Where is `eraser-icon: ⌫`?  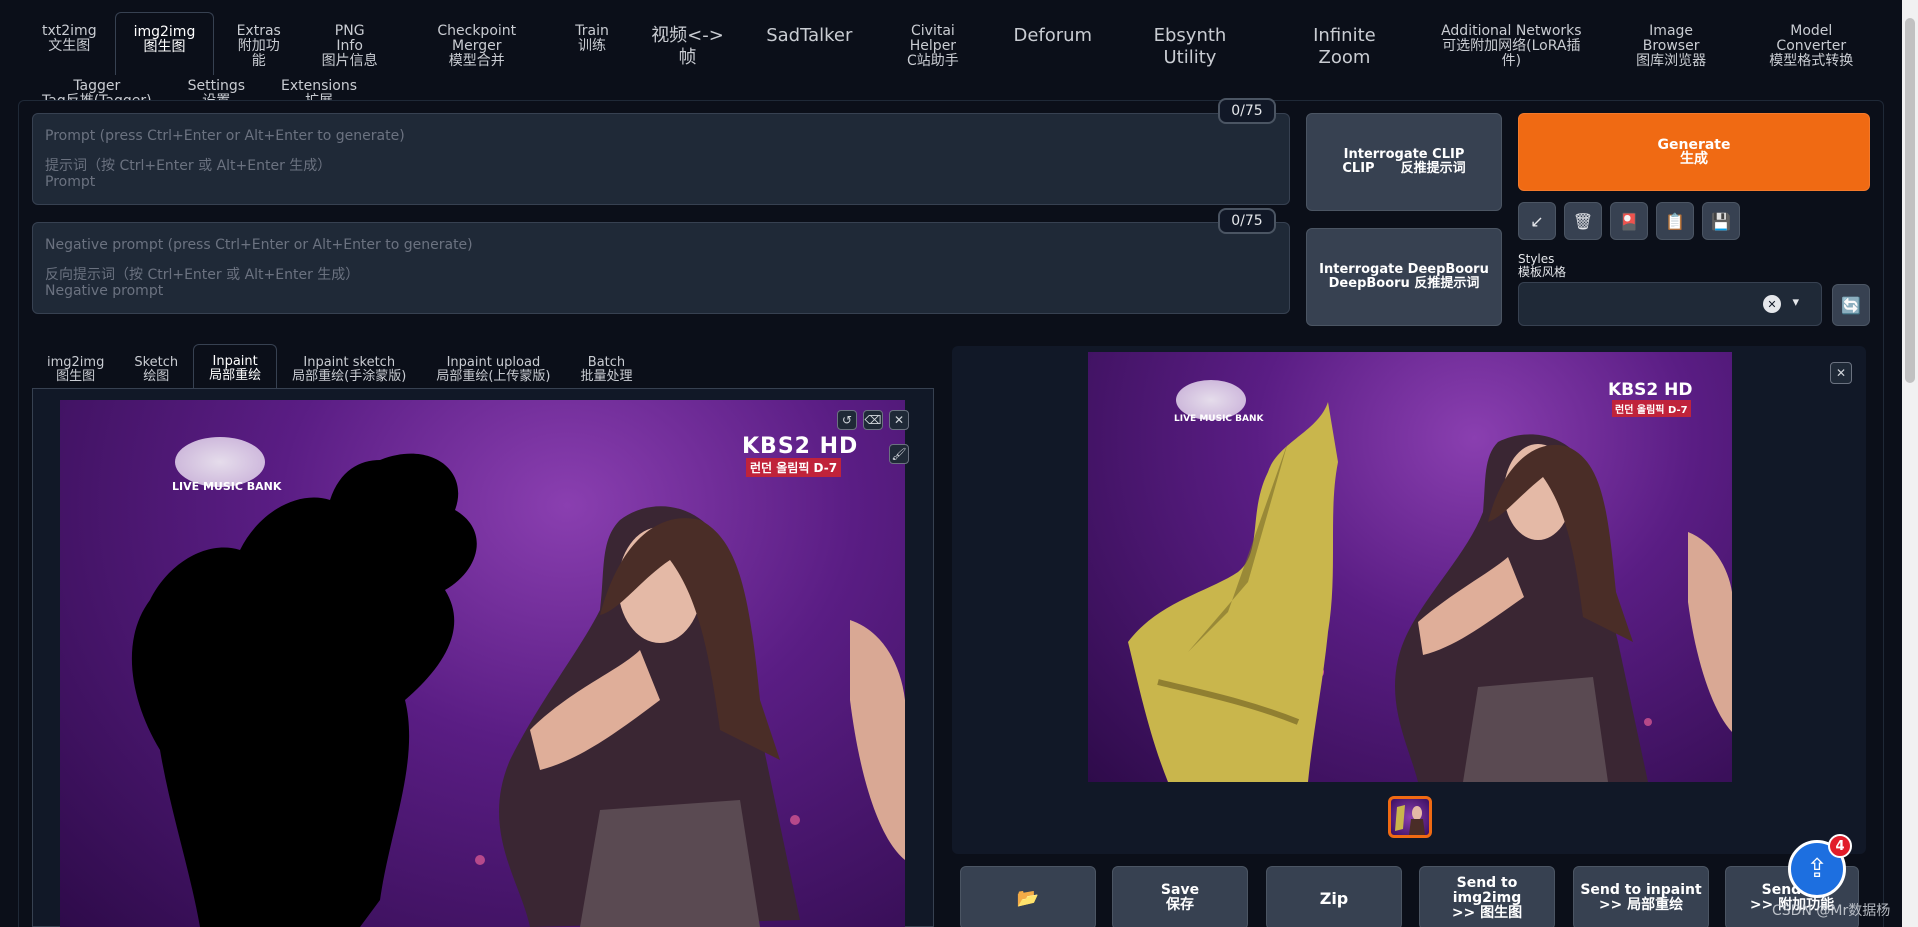 eraser-icon: ⌫ is located at coordinates (873, 420).